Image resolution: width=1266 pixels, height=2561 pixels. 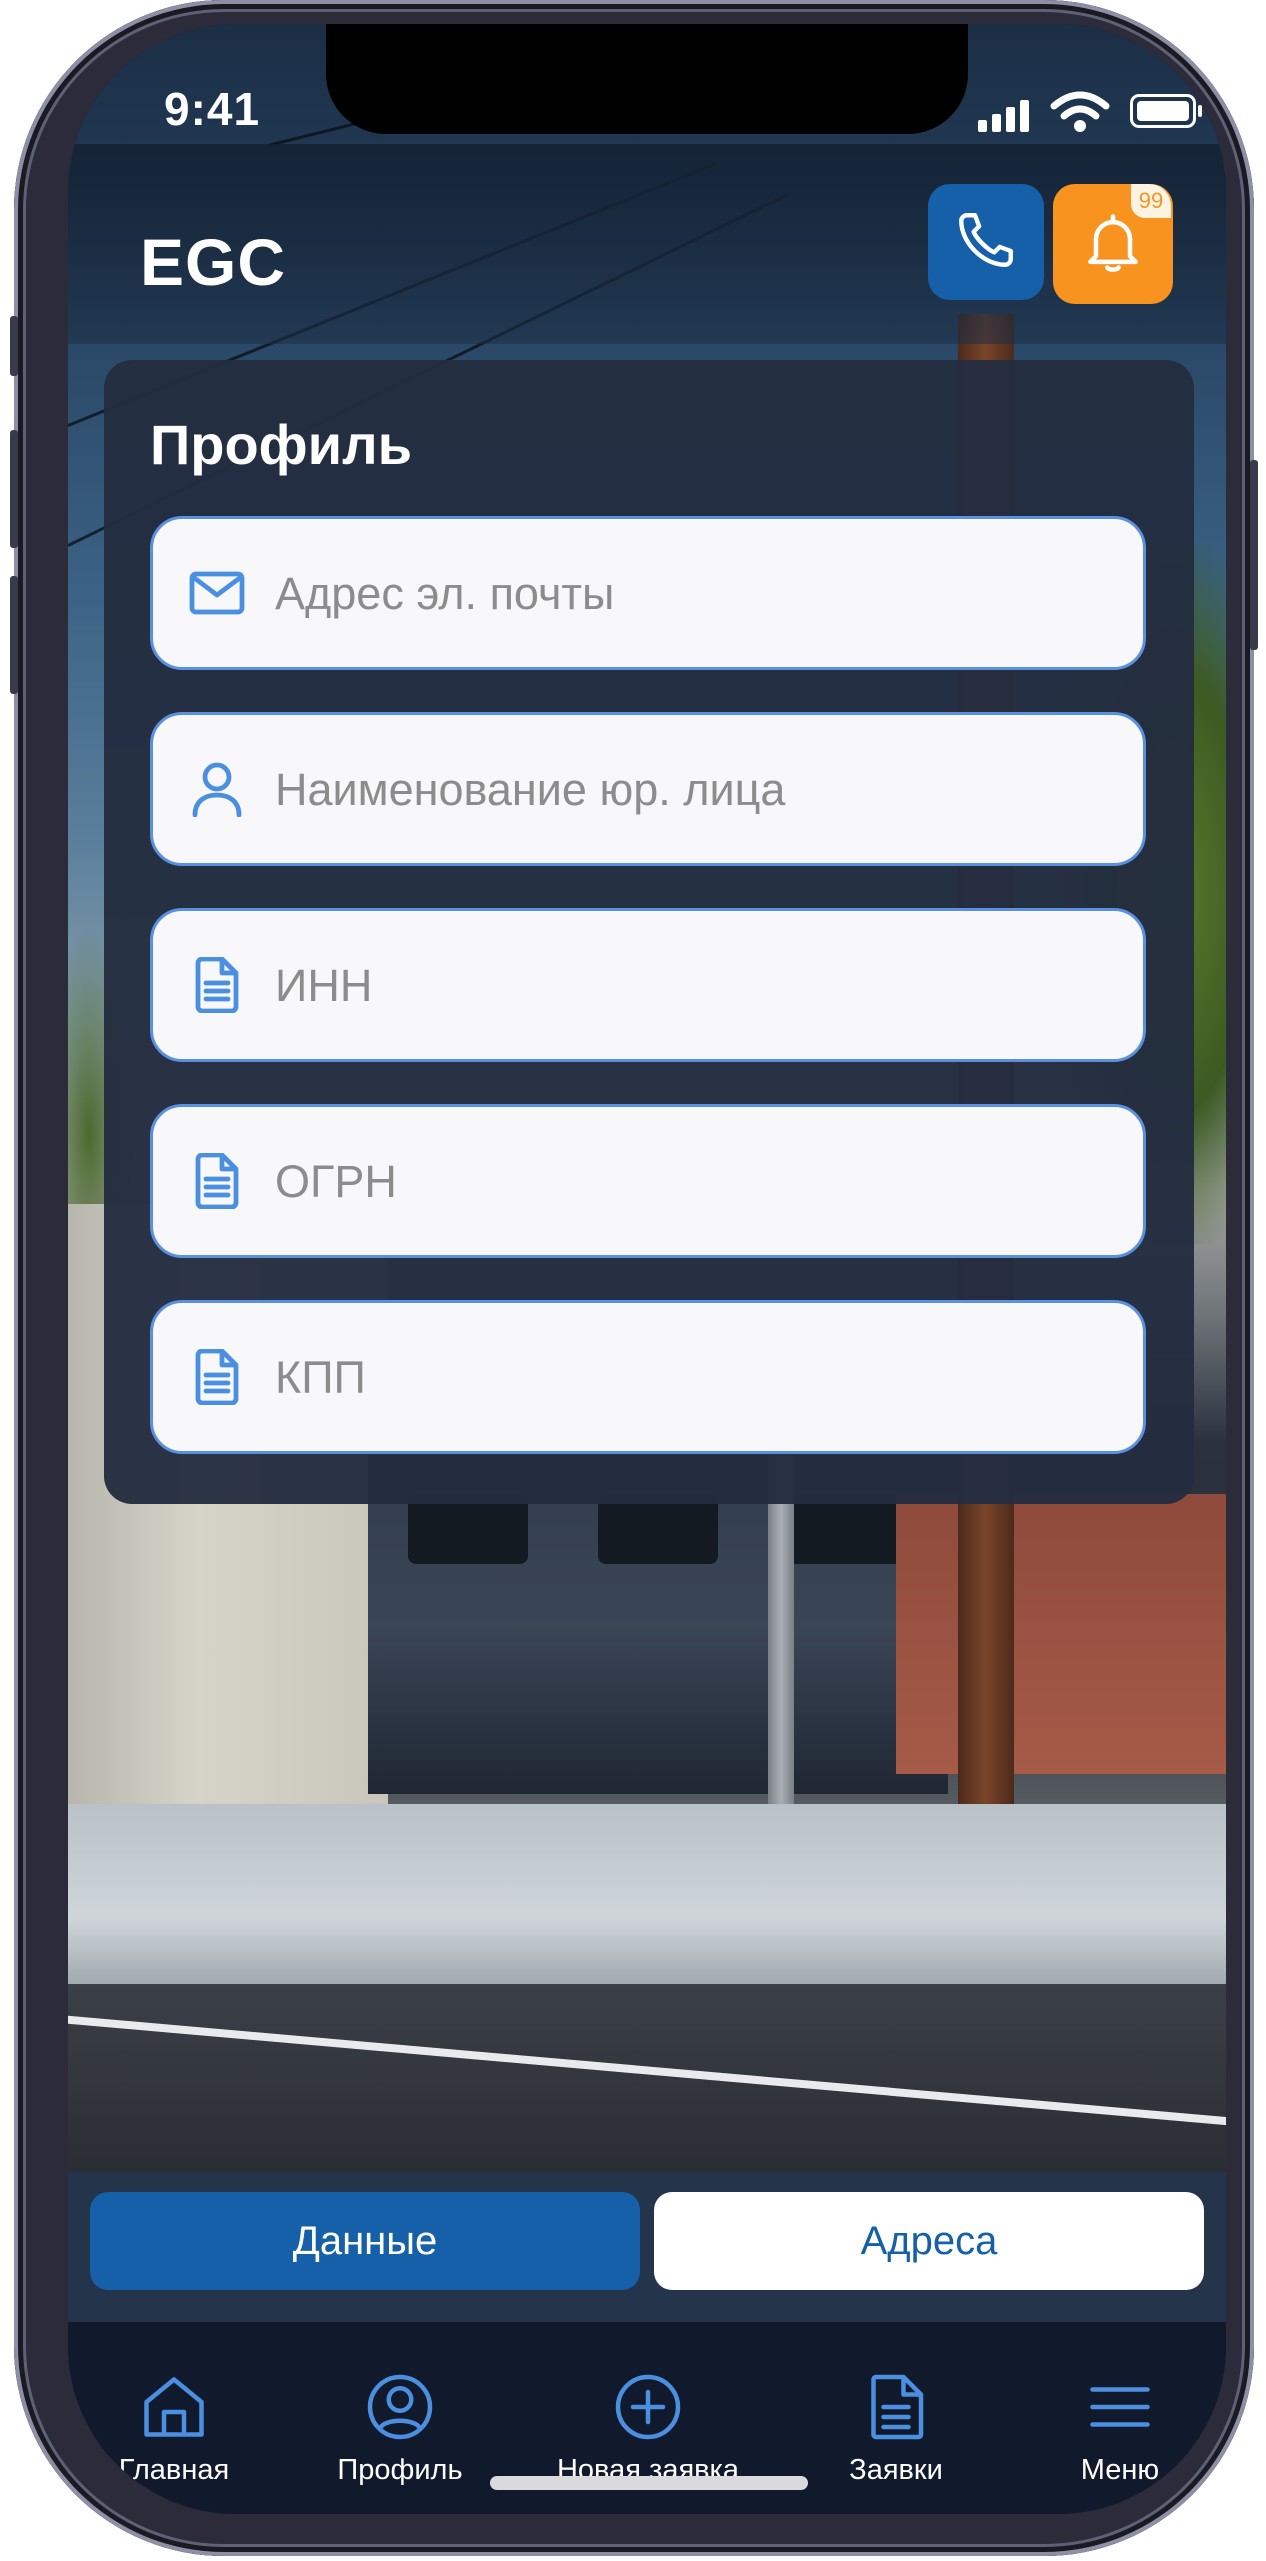 What do you see at coordinates (14, 635) in the screenshot?
I see `volume-down-button` at bounding box center [14, 635].